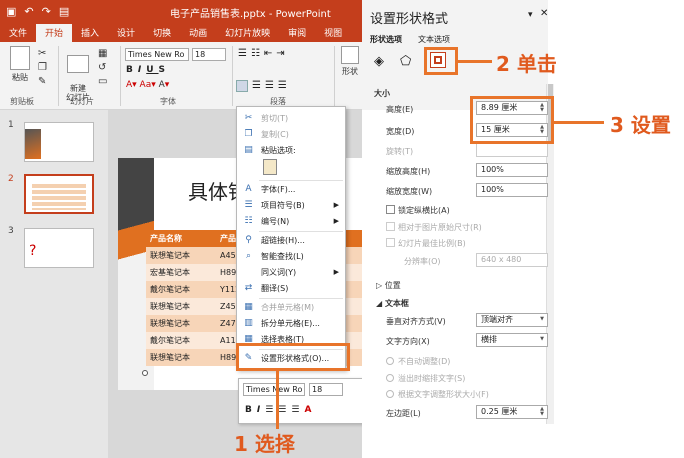  Describe the element at coordinates (147, 85) in the screenshot. I see `font-color-button: A▾ Aa▾ A▾` at that location.